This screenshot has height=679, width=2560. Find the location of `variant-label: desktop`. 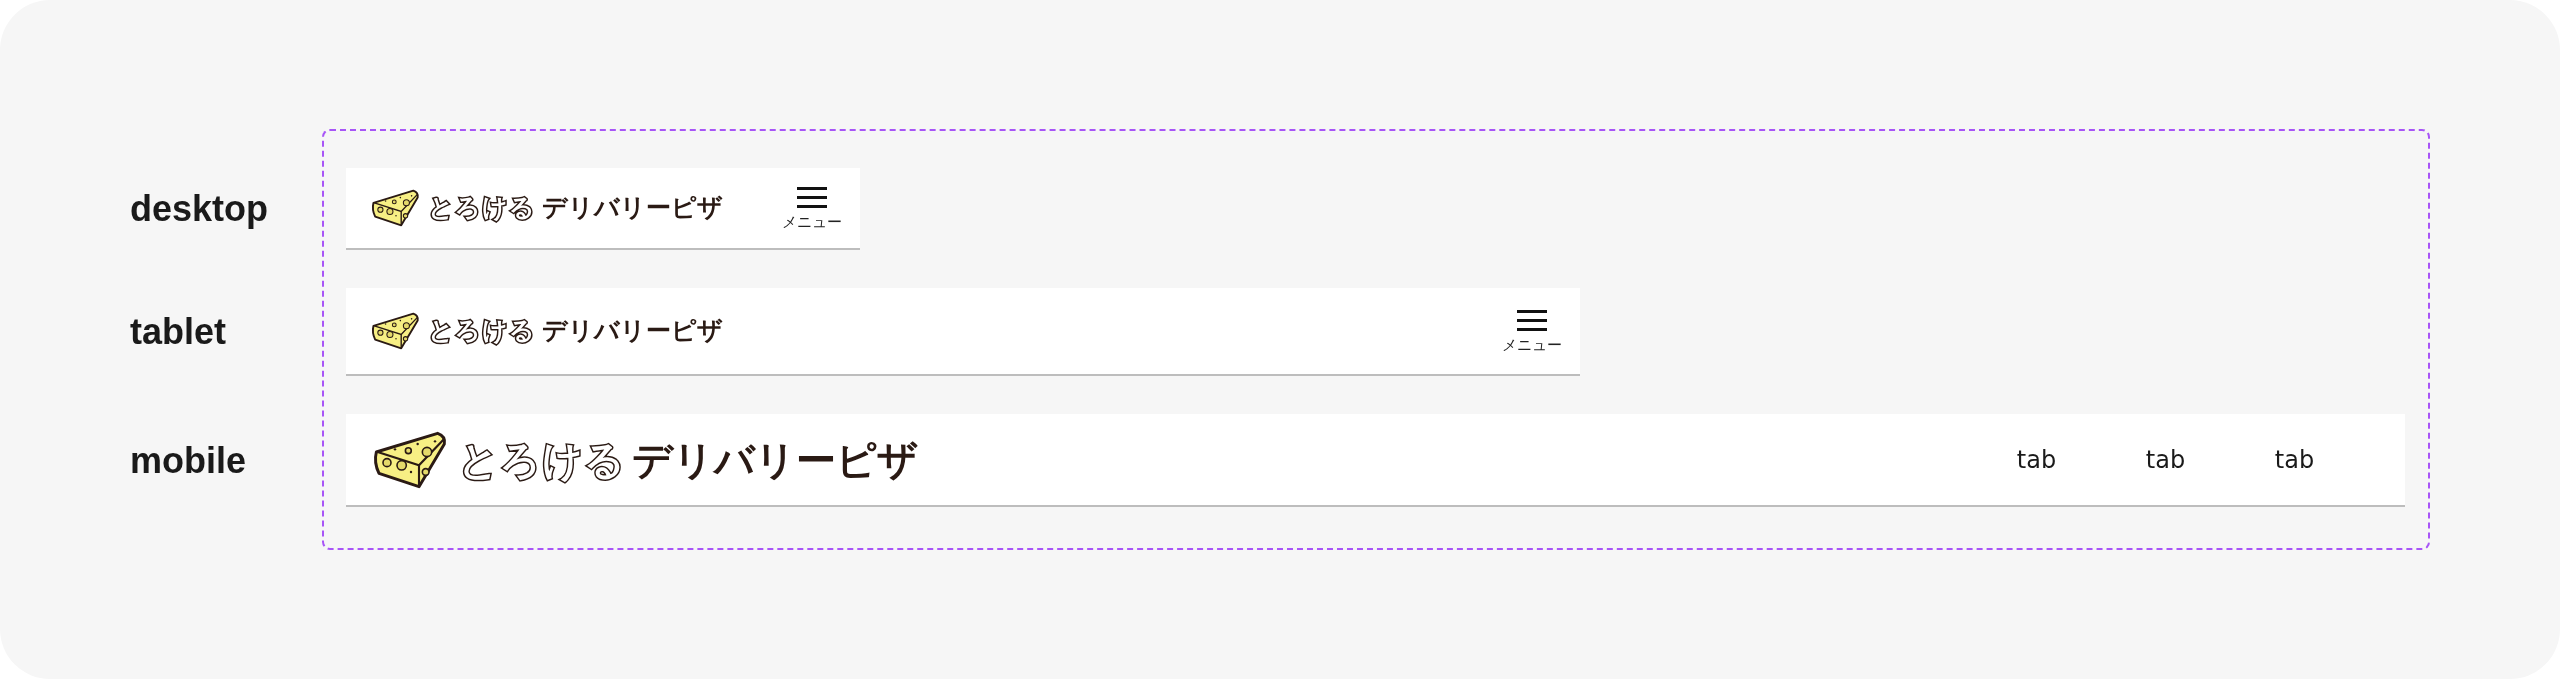

variant-label: desktop is located at coordinates (199, 209).